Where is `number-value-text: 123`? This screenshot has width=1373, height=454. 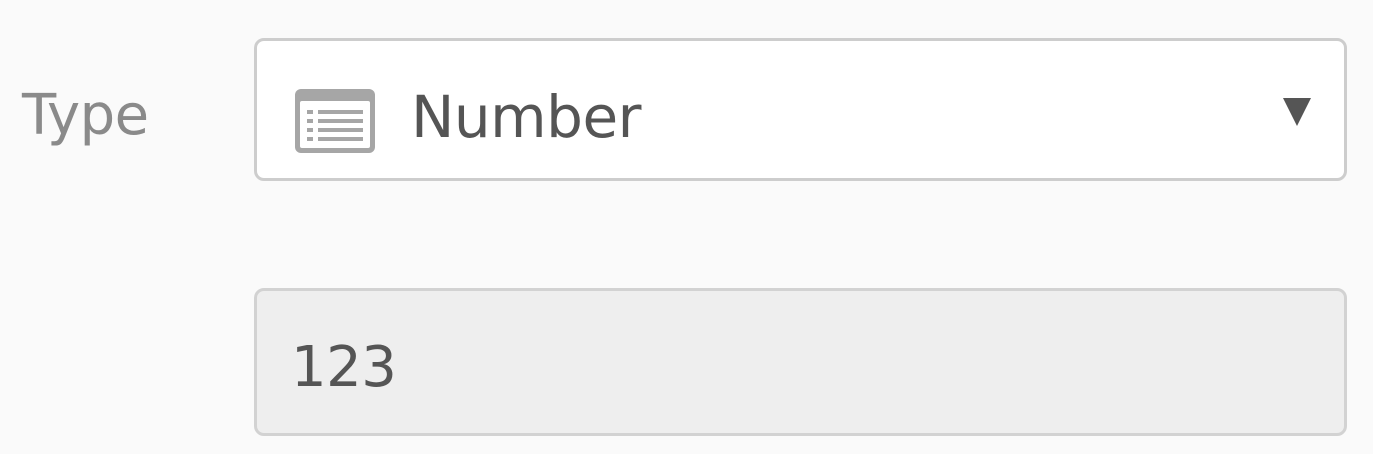
number-value-text: 123 is located at coordinates (344, 367).